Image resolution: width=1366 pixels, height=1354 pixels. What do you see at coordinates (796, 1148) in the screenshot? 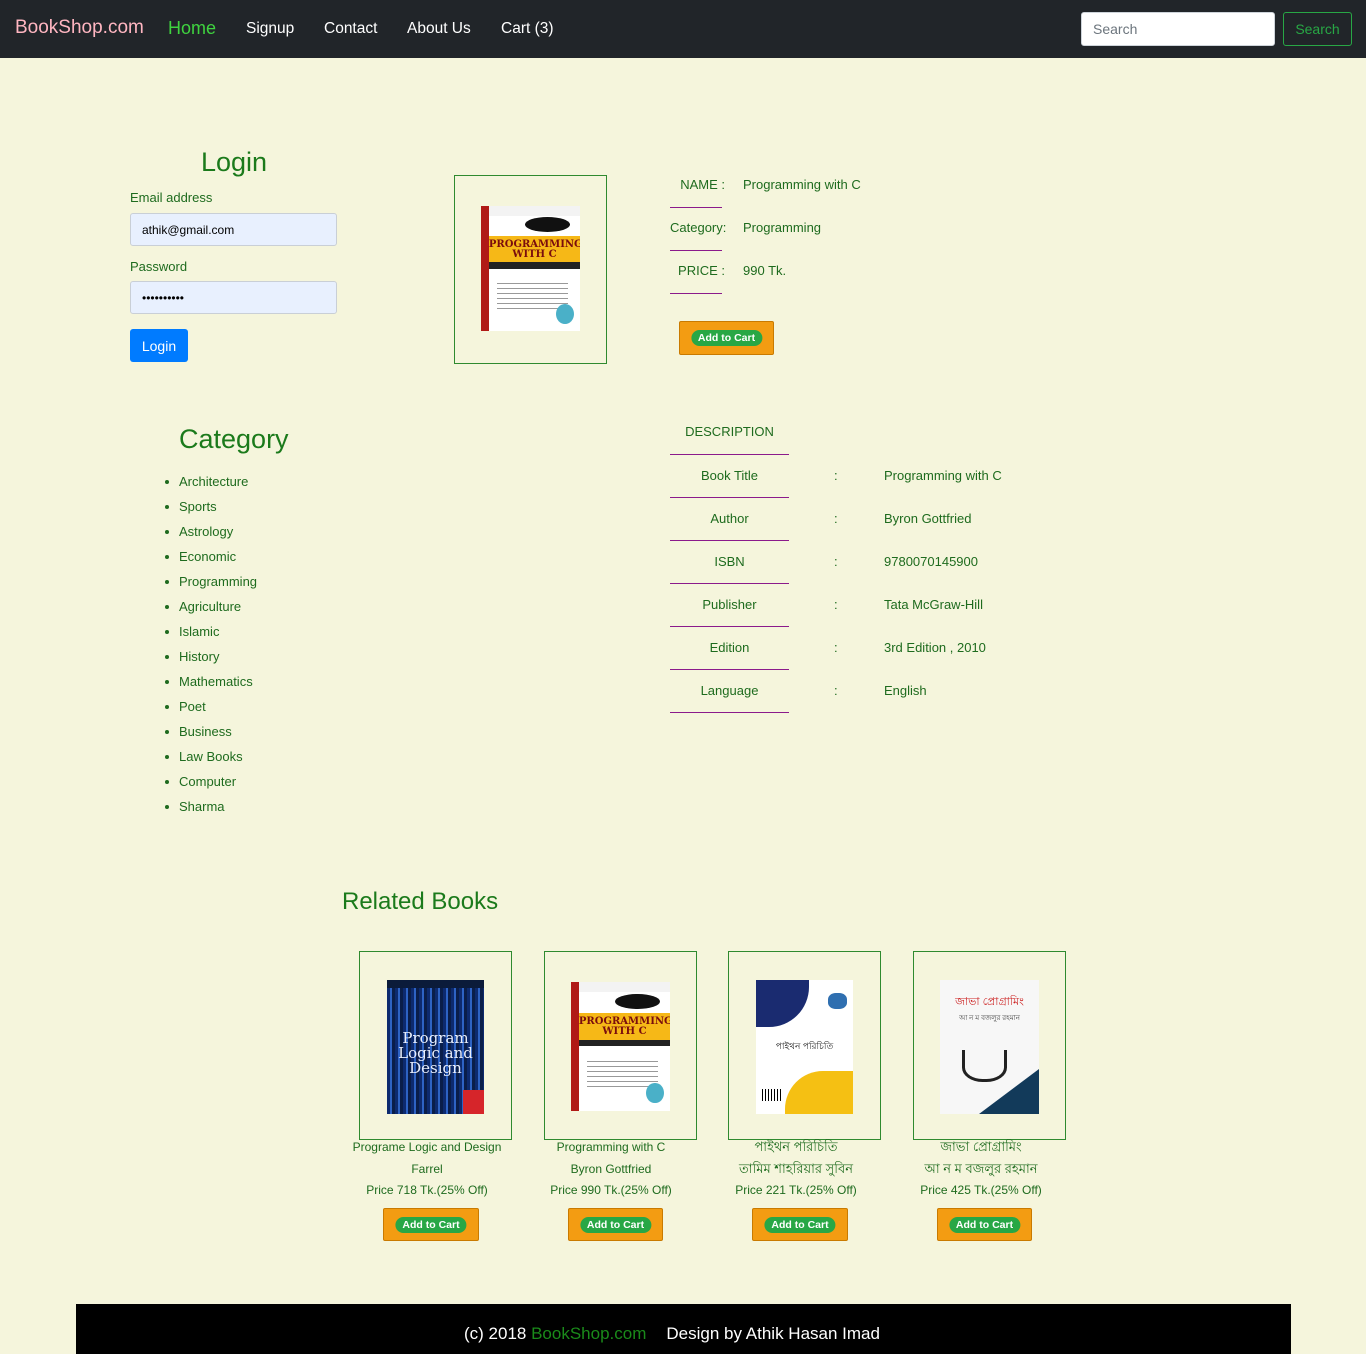
I see `related-book-title: পাইথন পরিচিতি` at bounding box center [796, 1148].